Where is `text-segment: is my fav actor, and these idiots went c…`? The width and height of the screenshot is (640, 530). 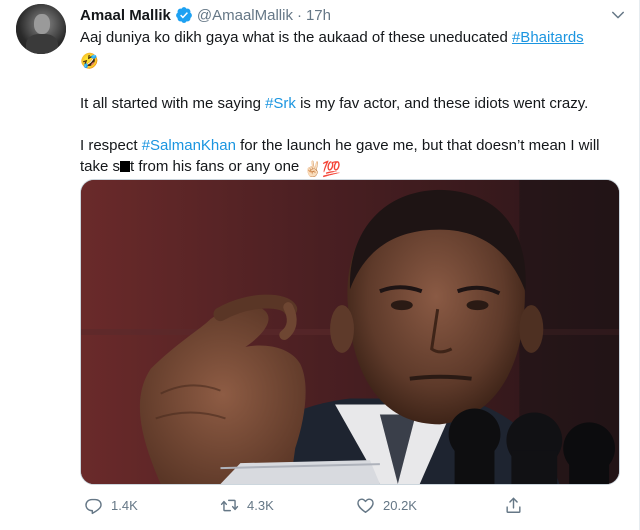 text-segment: is my fav actor, and these idiots went c… is located at coordinates (442, 103).